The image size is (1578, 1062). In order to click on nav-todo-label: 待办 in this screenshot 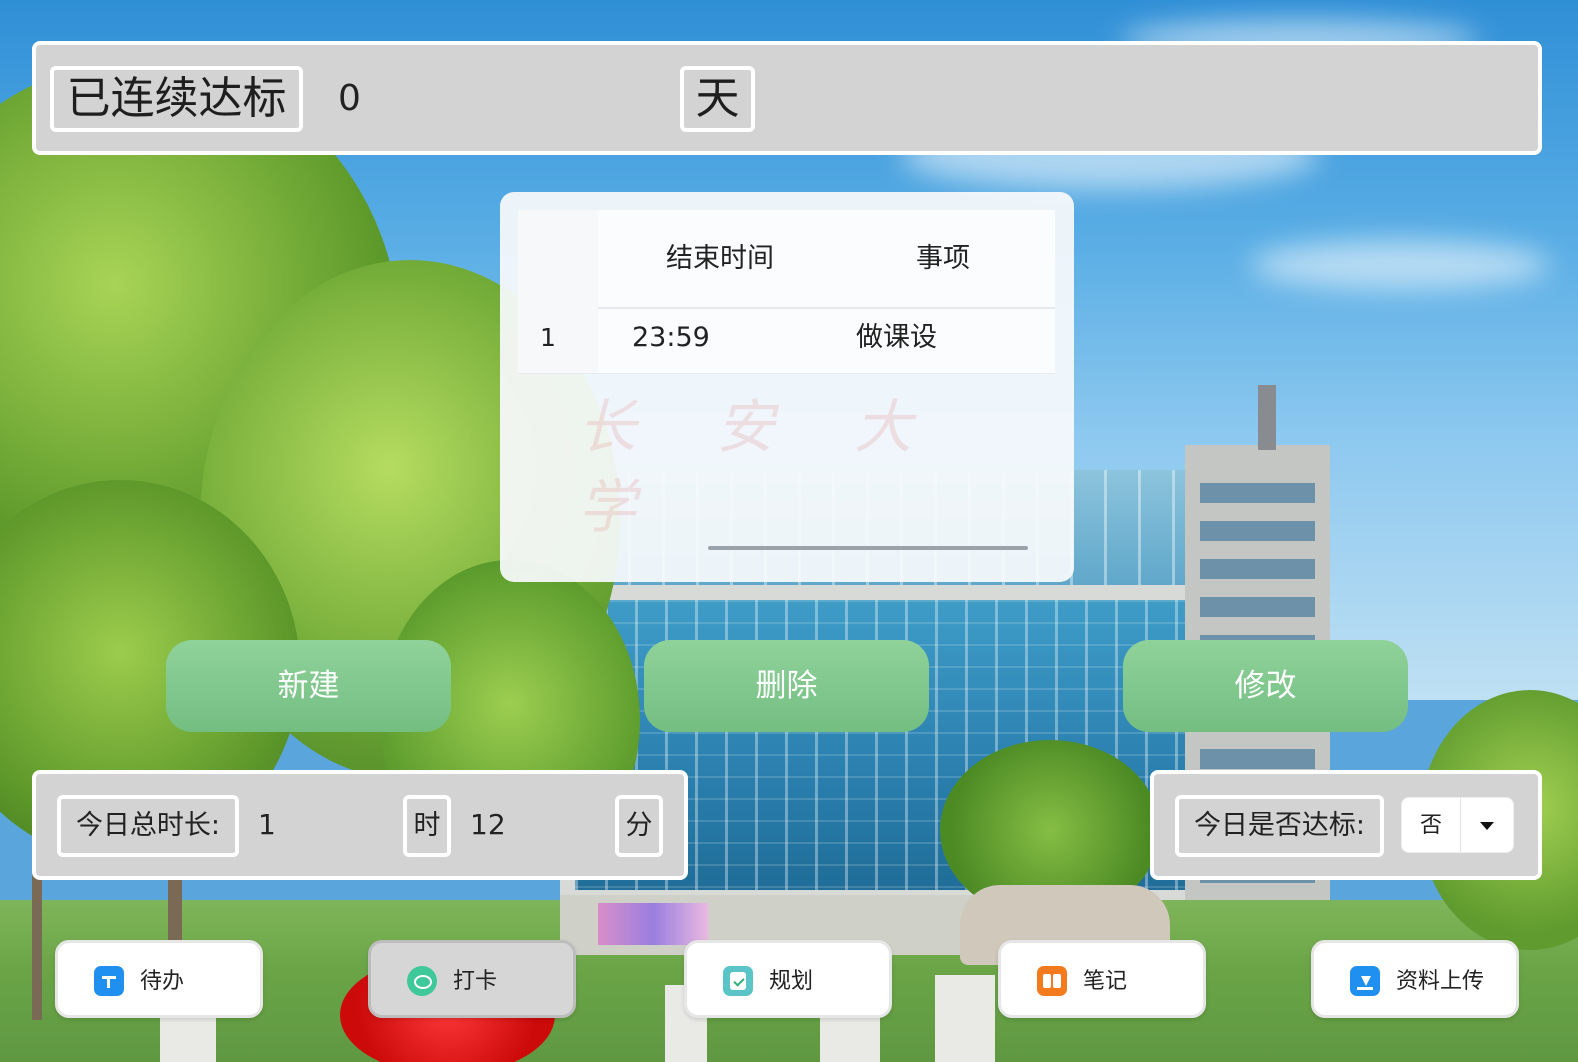, I will do `click(162, 981)`.